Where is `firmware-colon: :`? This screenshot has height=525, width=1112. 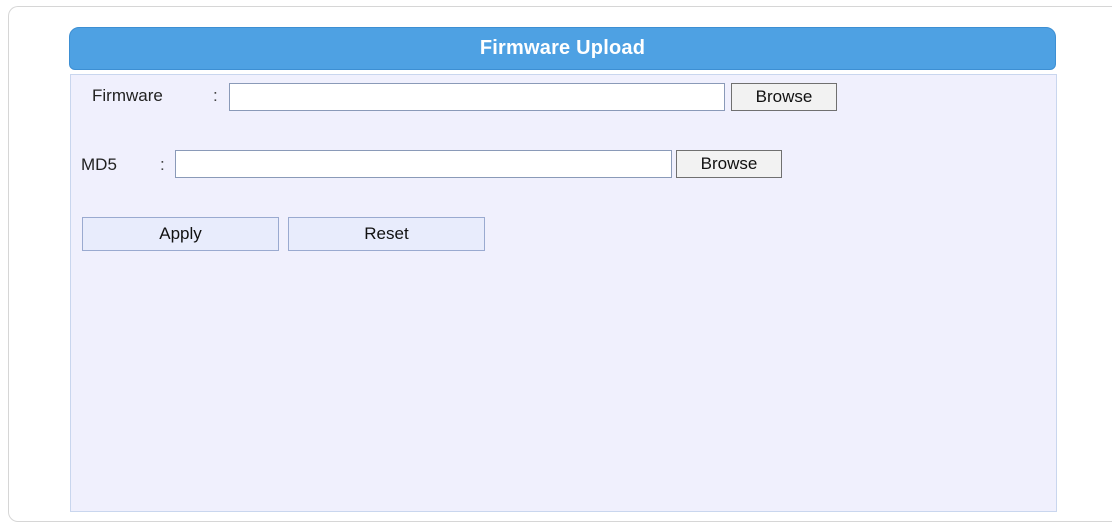 firmware-colon: : is located at coordinates (215, 95).